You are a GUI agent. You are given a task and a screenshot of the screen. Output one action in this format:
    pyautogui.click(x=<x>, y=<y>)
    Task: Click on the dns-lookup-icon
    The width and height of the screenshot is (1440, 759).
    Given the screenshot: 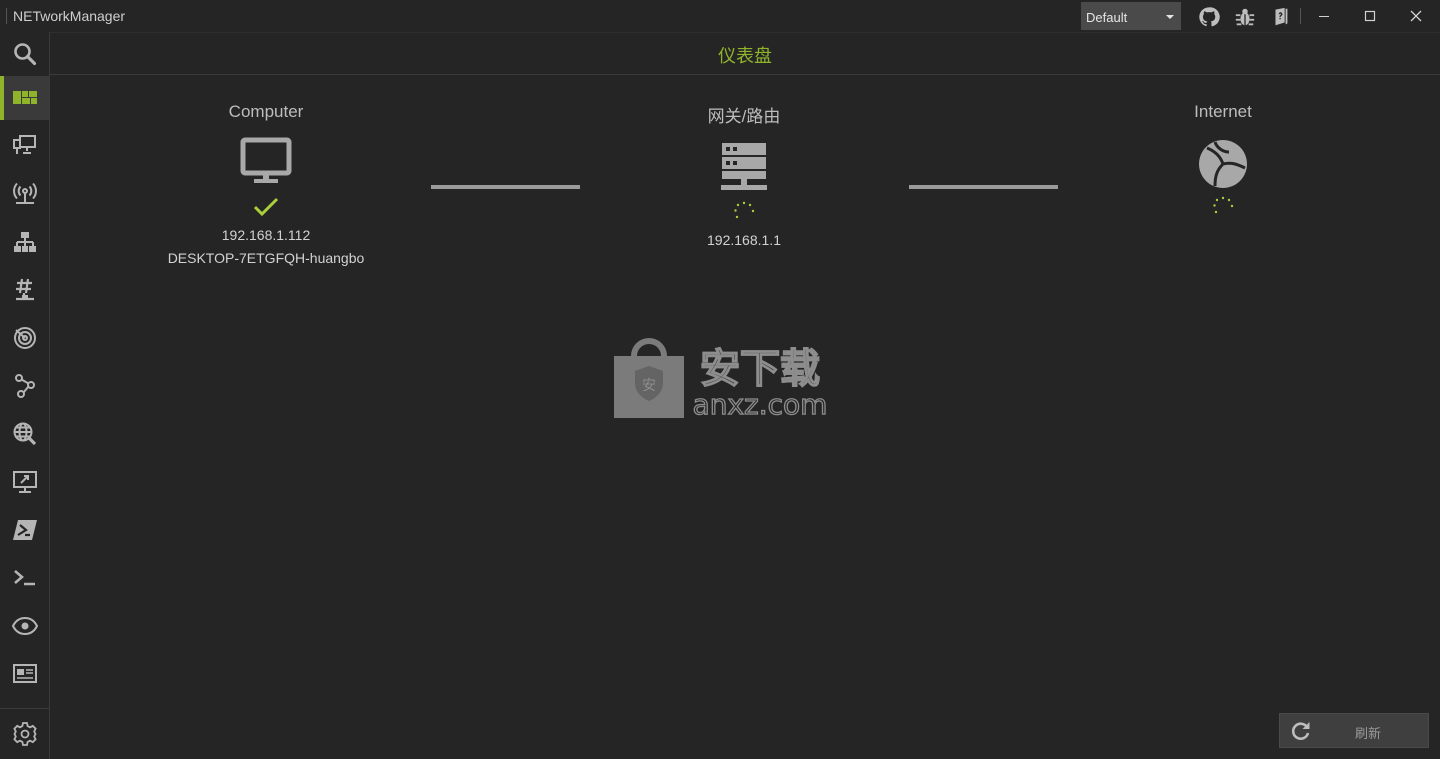 What is the action you would take?
    pyautogui.click(x=24, y=434)
    